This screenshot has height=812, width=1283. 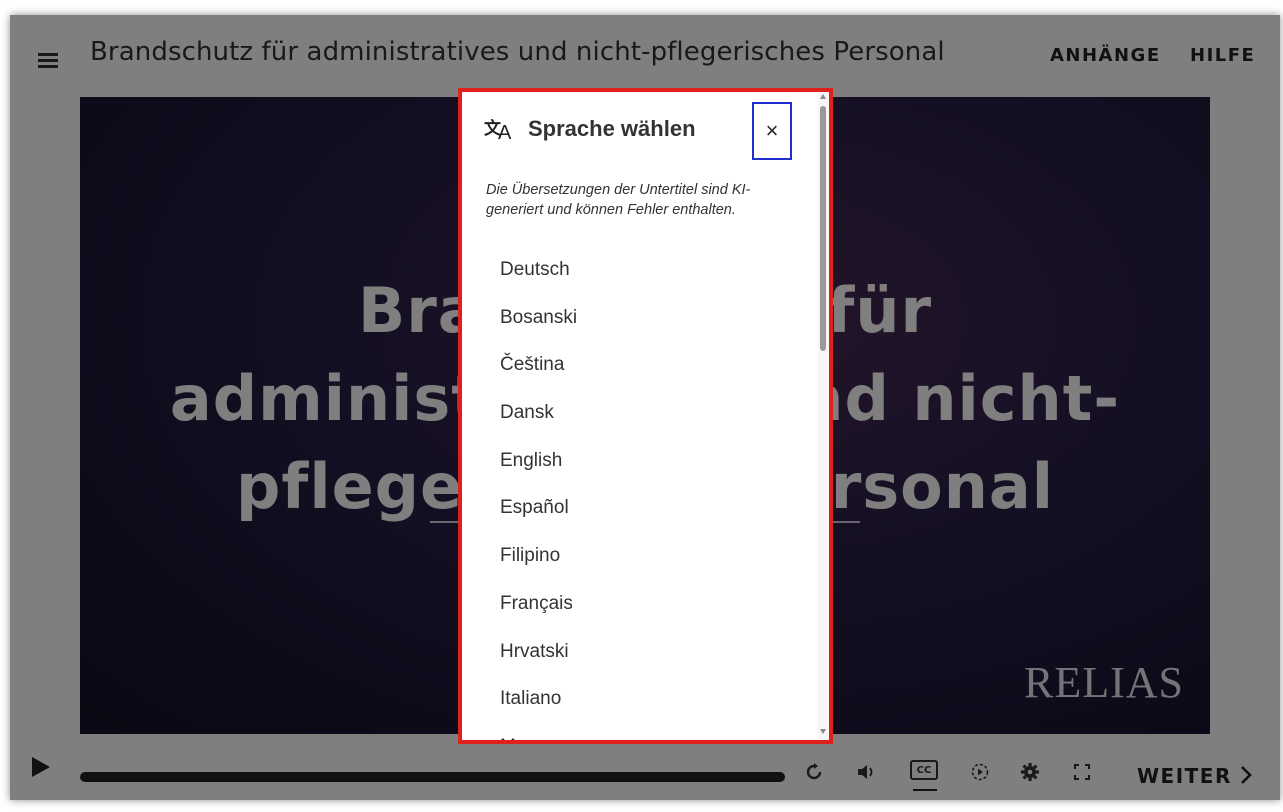 What do you see at coordinates (823, 731) in the screenshot?
I see `scroll-down-arrow-icon` at bounding box center [823, 731].